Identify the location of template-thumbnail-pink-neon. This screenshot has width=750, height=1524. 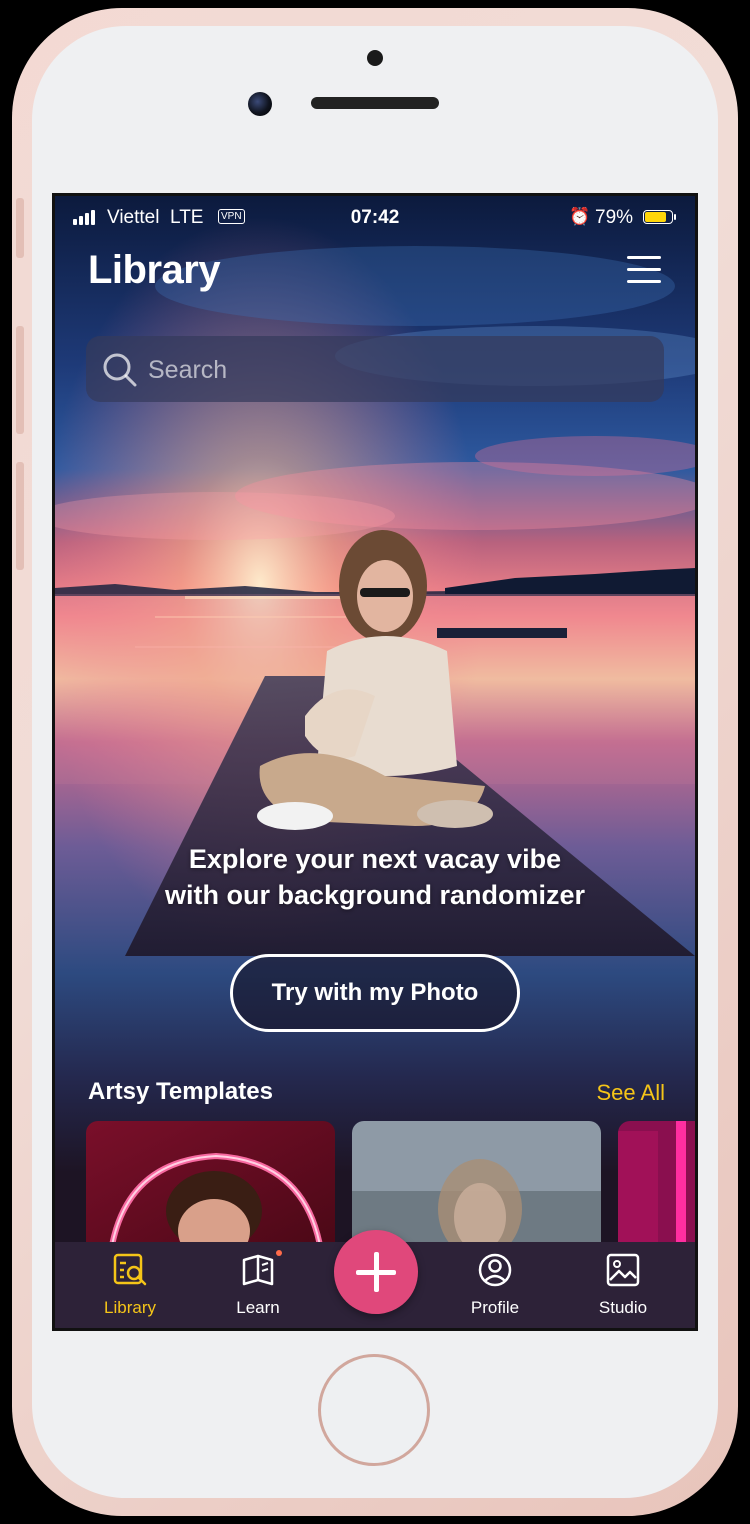
(656, 1186).